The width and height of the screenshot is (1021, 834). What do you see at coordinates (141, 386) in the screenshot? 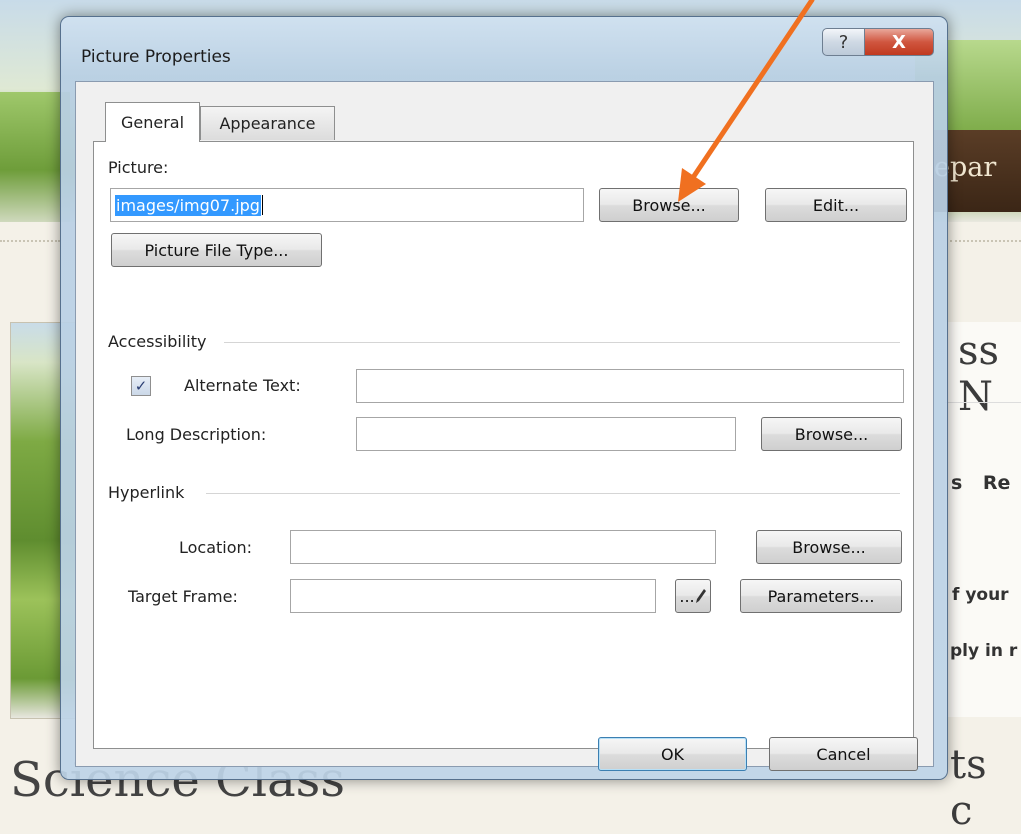
I see `alternate-text-checkbox: ✓` at bounding box center [141, 386].